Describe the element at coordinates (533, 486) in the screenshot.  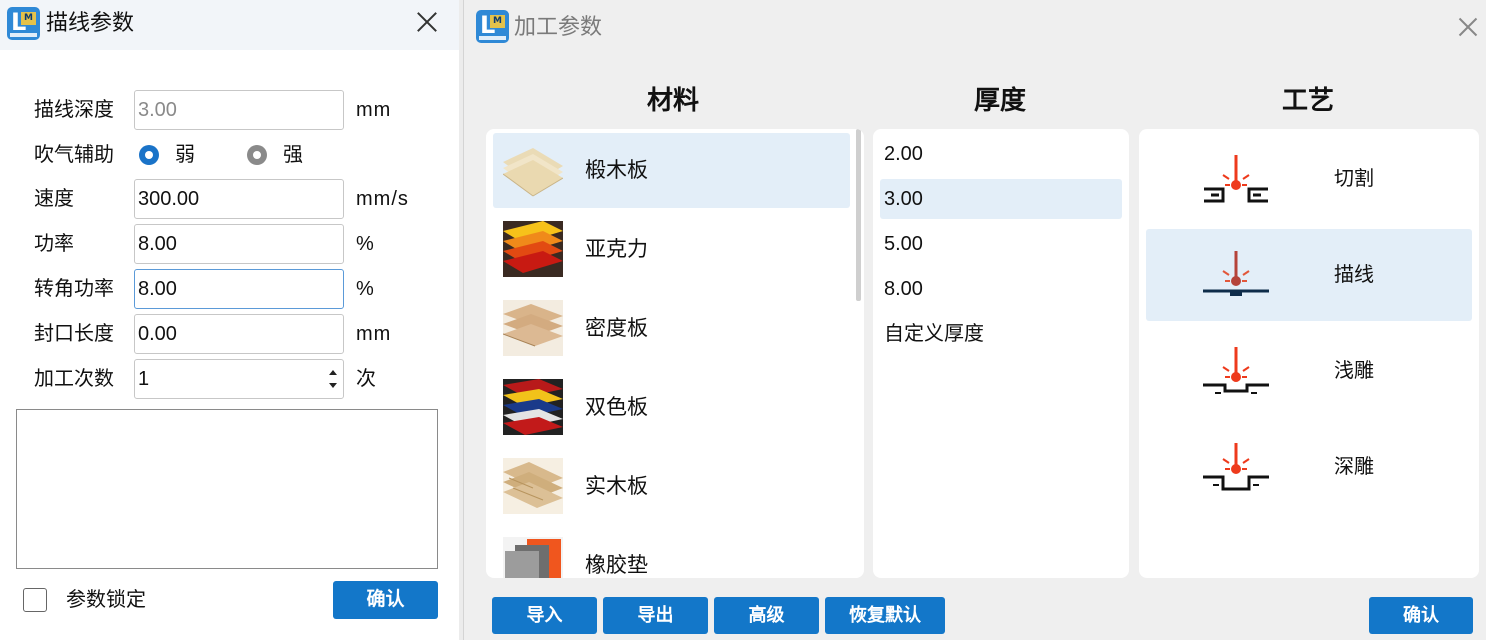
I see `solid-wood-thumbnail` at that location.